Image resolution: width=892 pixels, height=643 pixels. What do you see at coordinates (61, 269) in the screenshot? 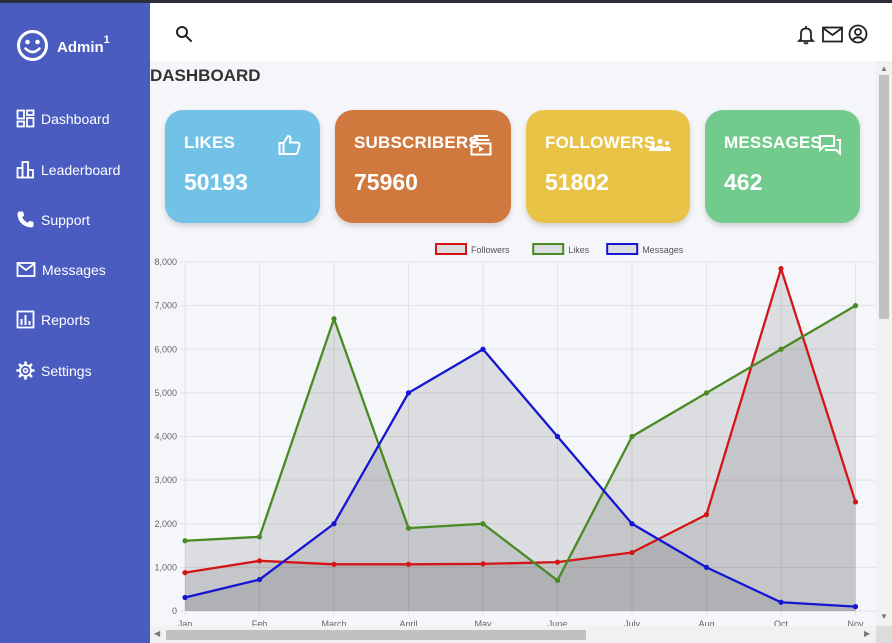
I see `sidebar-item-messages: Messages` at bounding box center [61, 269].